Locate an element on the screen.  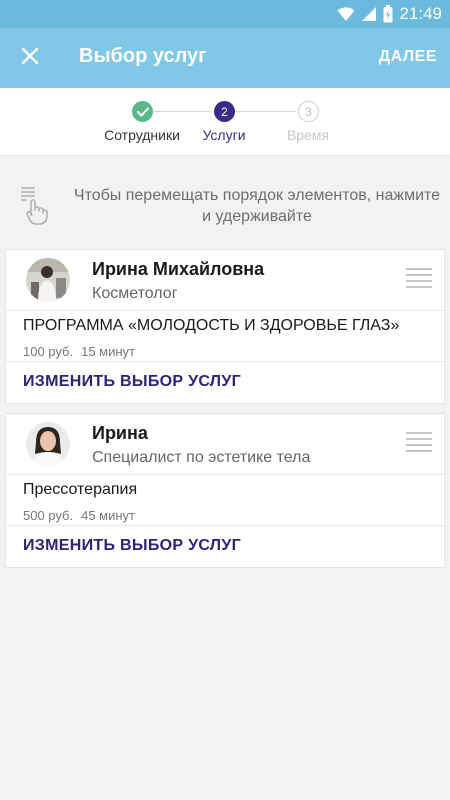
service-name: Прессотерапия is located at coordinates (80, 489).